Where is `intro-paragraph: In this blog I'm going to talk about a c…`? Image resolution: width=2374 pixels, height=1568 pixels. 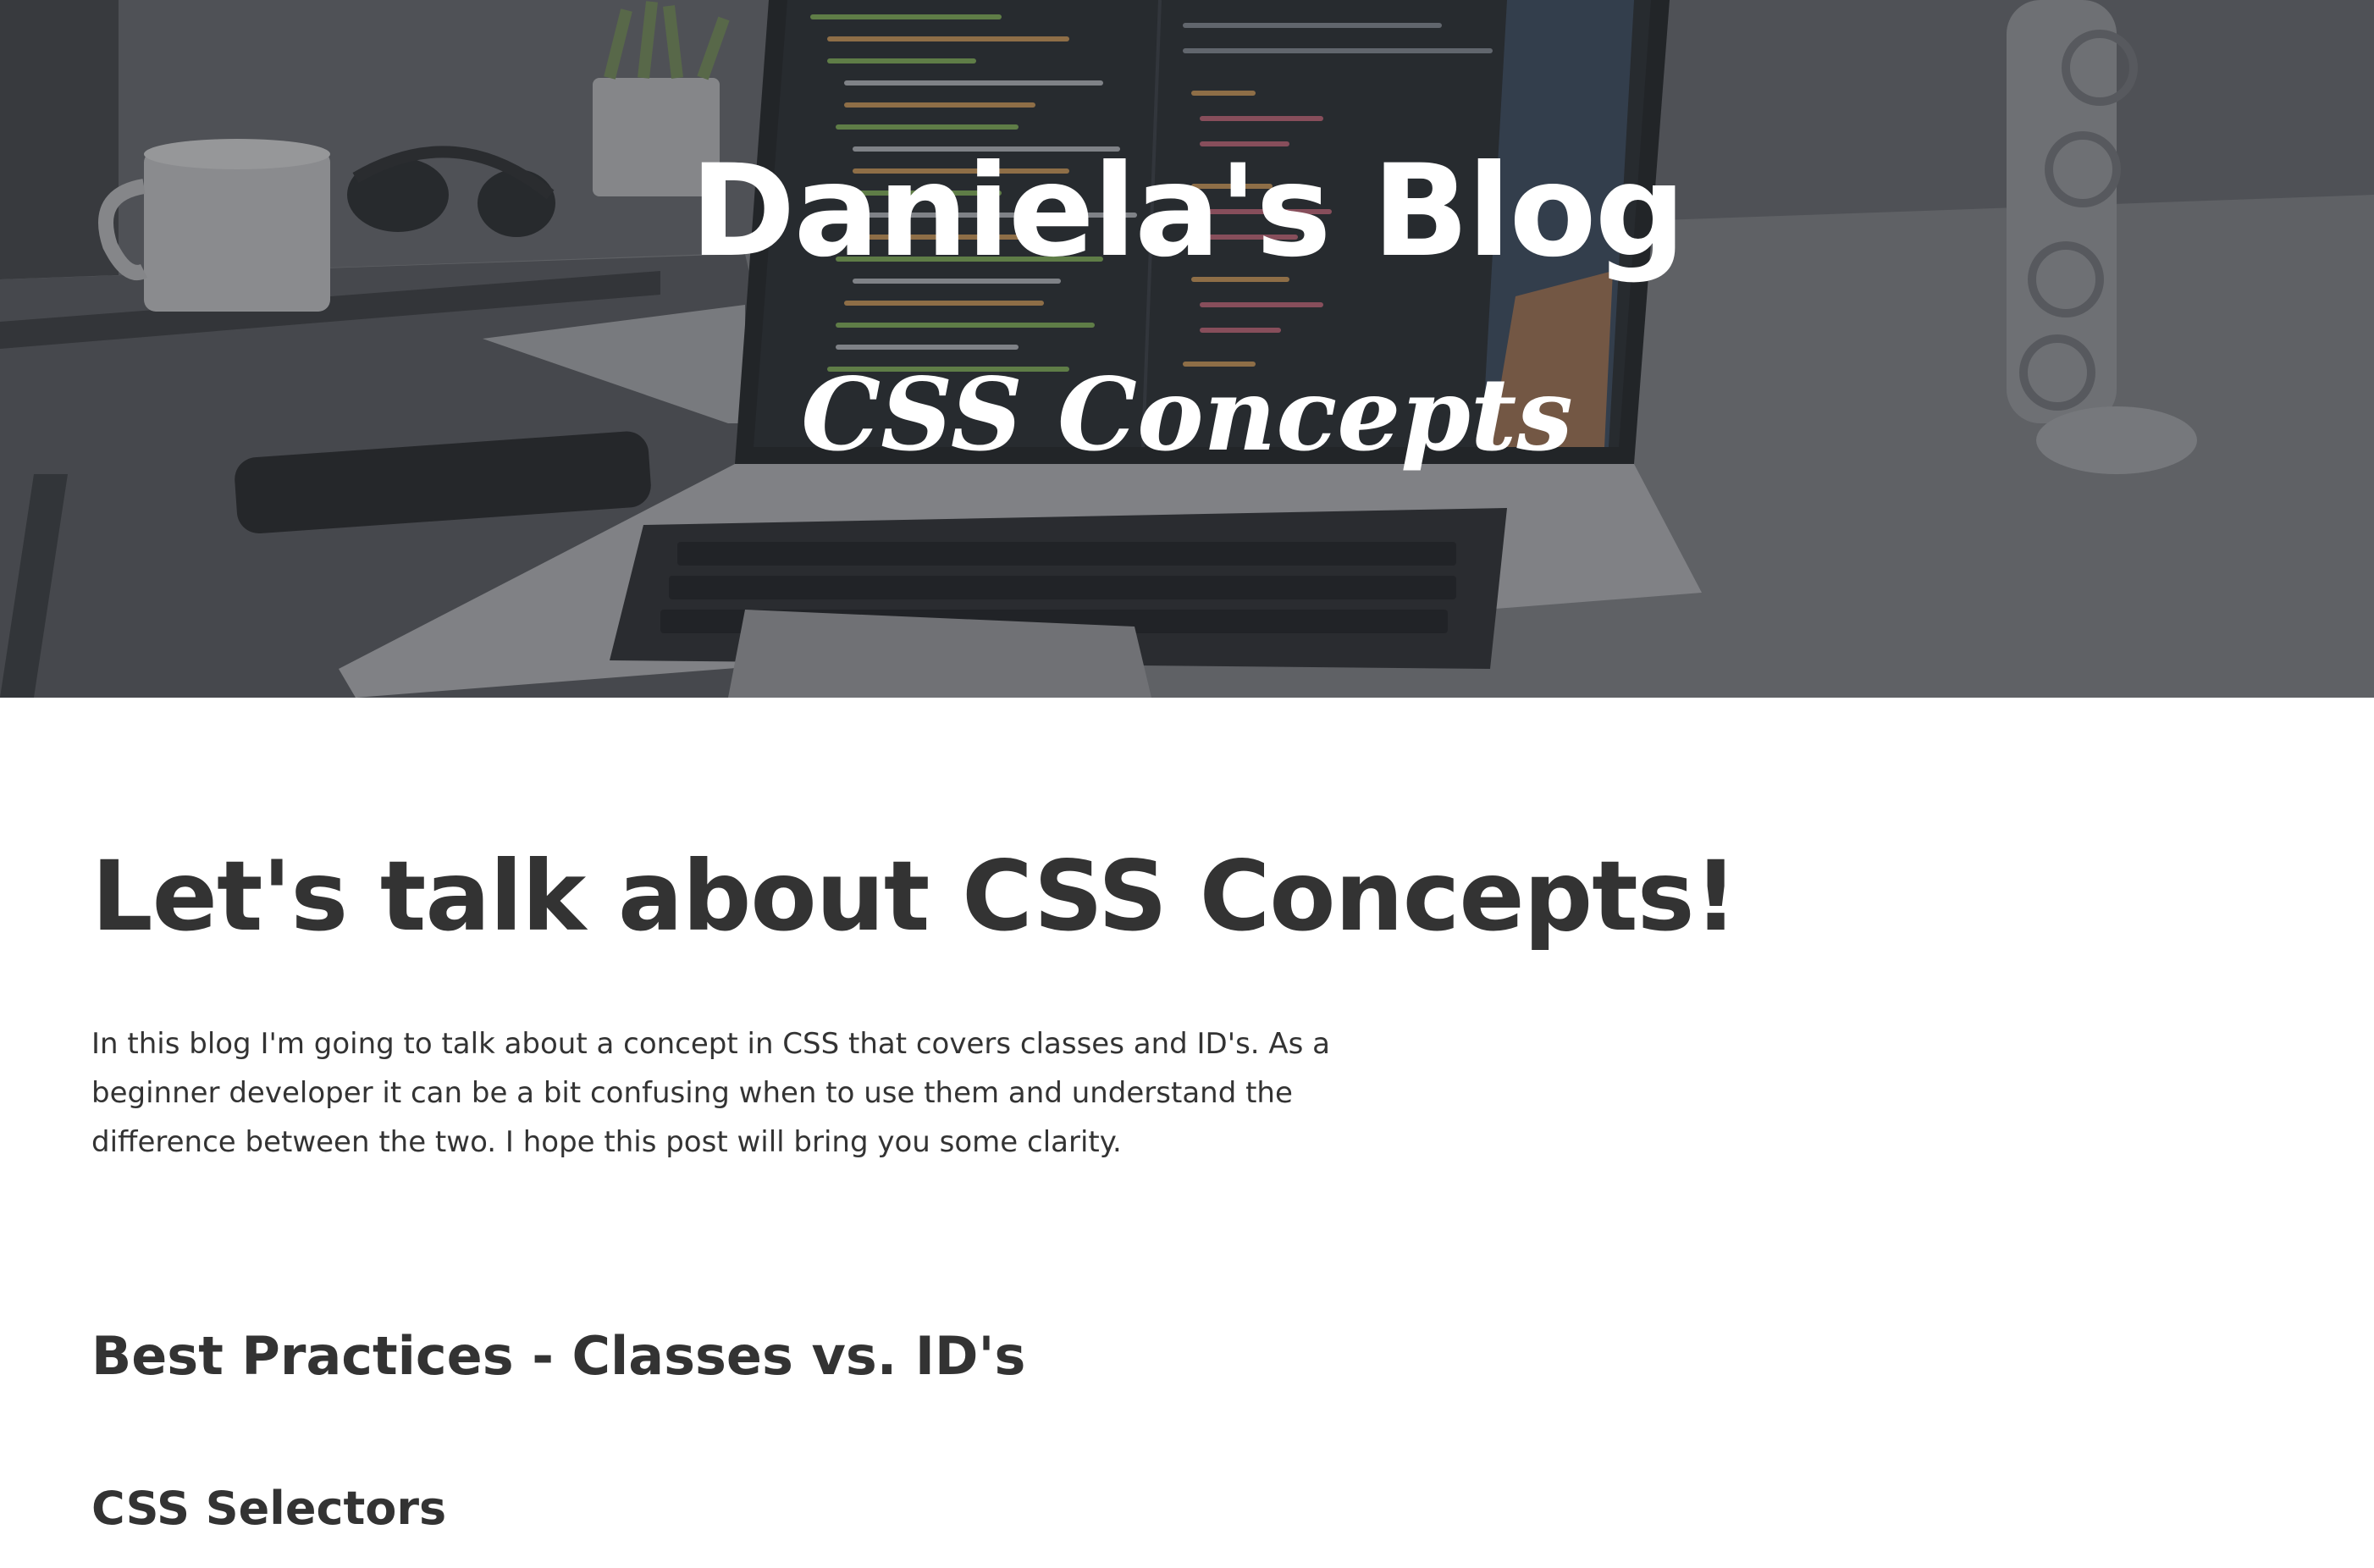
intro-paragraph: In this blog I'm going to talk about a c… is located at coordinates (711, 1093).